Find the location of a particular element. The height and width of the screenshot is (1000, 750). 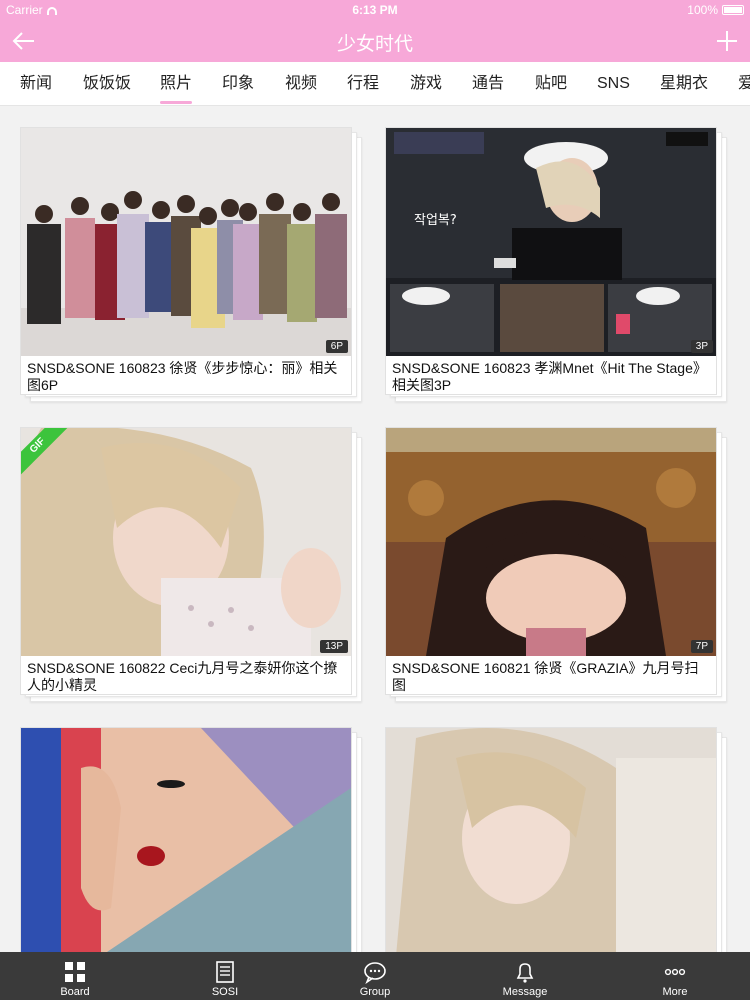

tab-sns: SNS is located at coordinates (613, 83).